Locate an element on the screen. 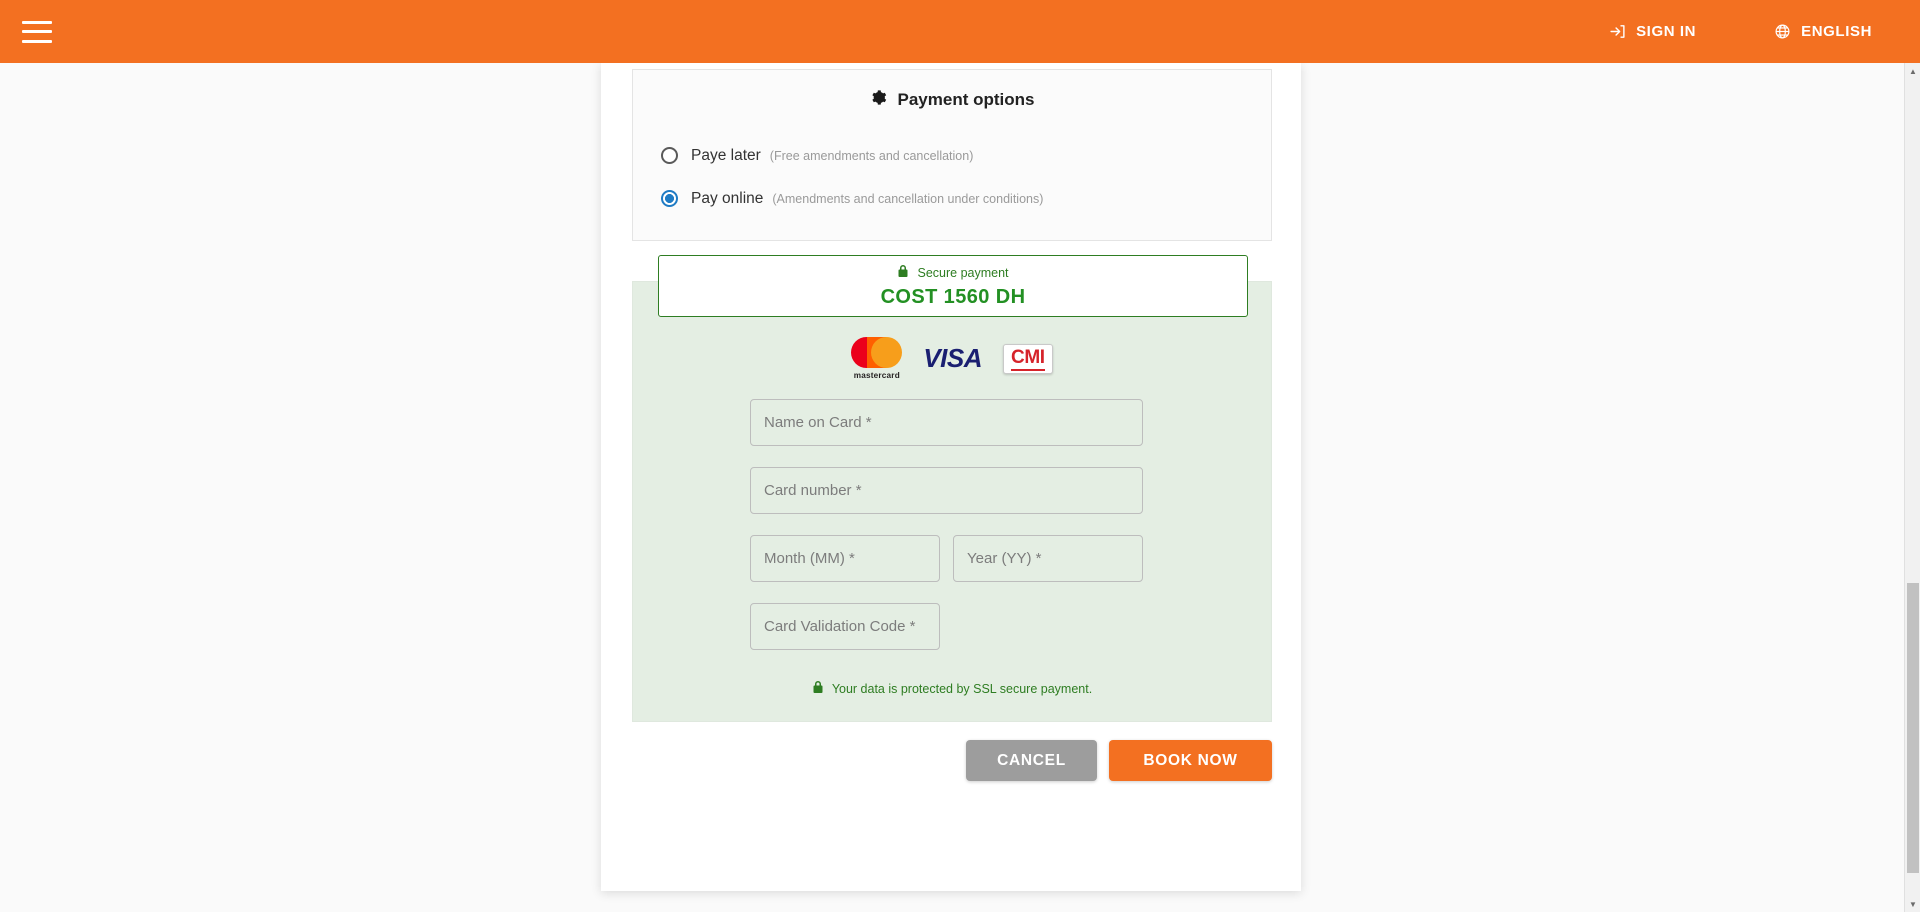 The width and height of the screenshot is (1920, 912). cvc-row is located at coordinates (946, 626).